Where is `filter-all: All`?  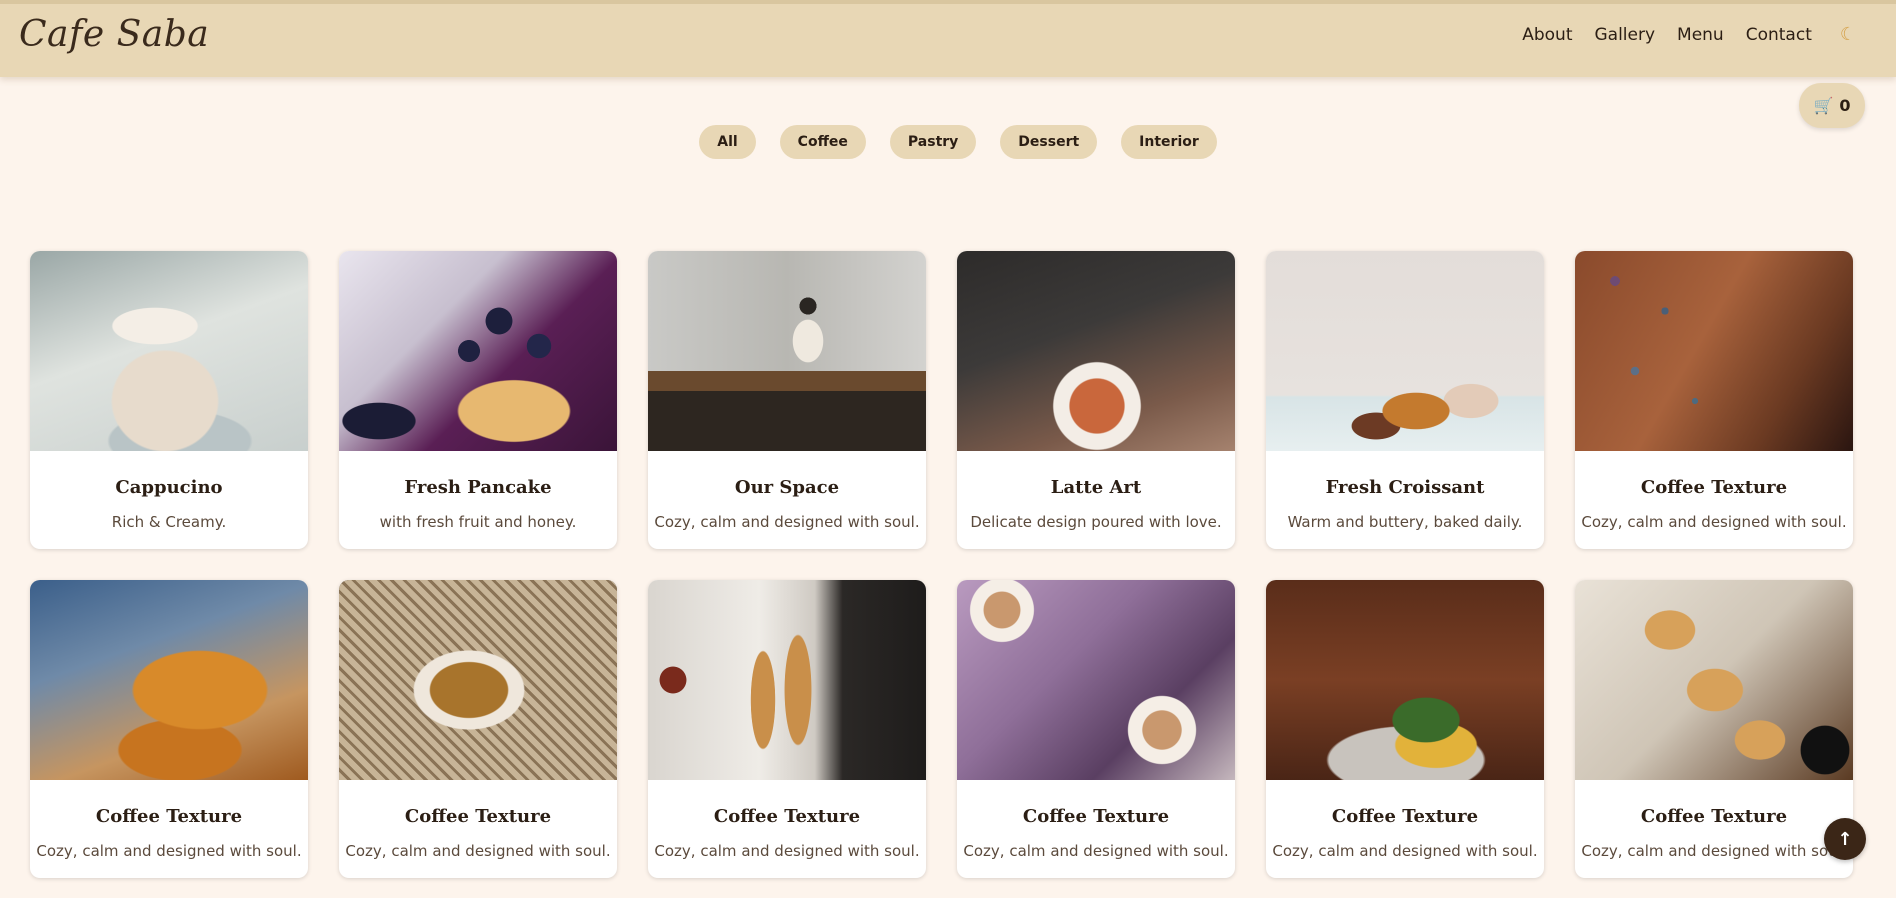
filter-all: All is located at coordinates (727, 142).